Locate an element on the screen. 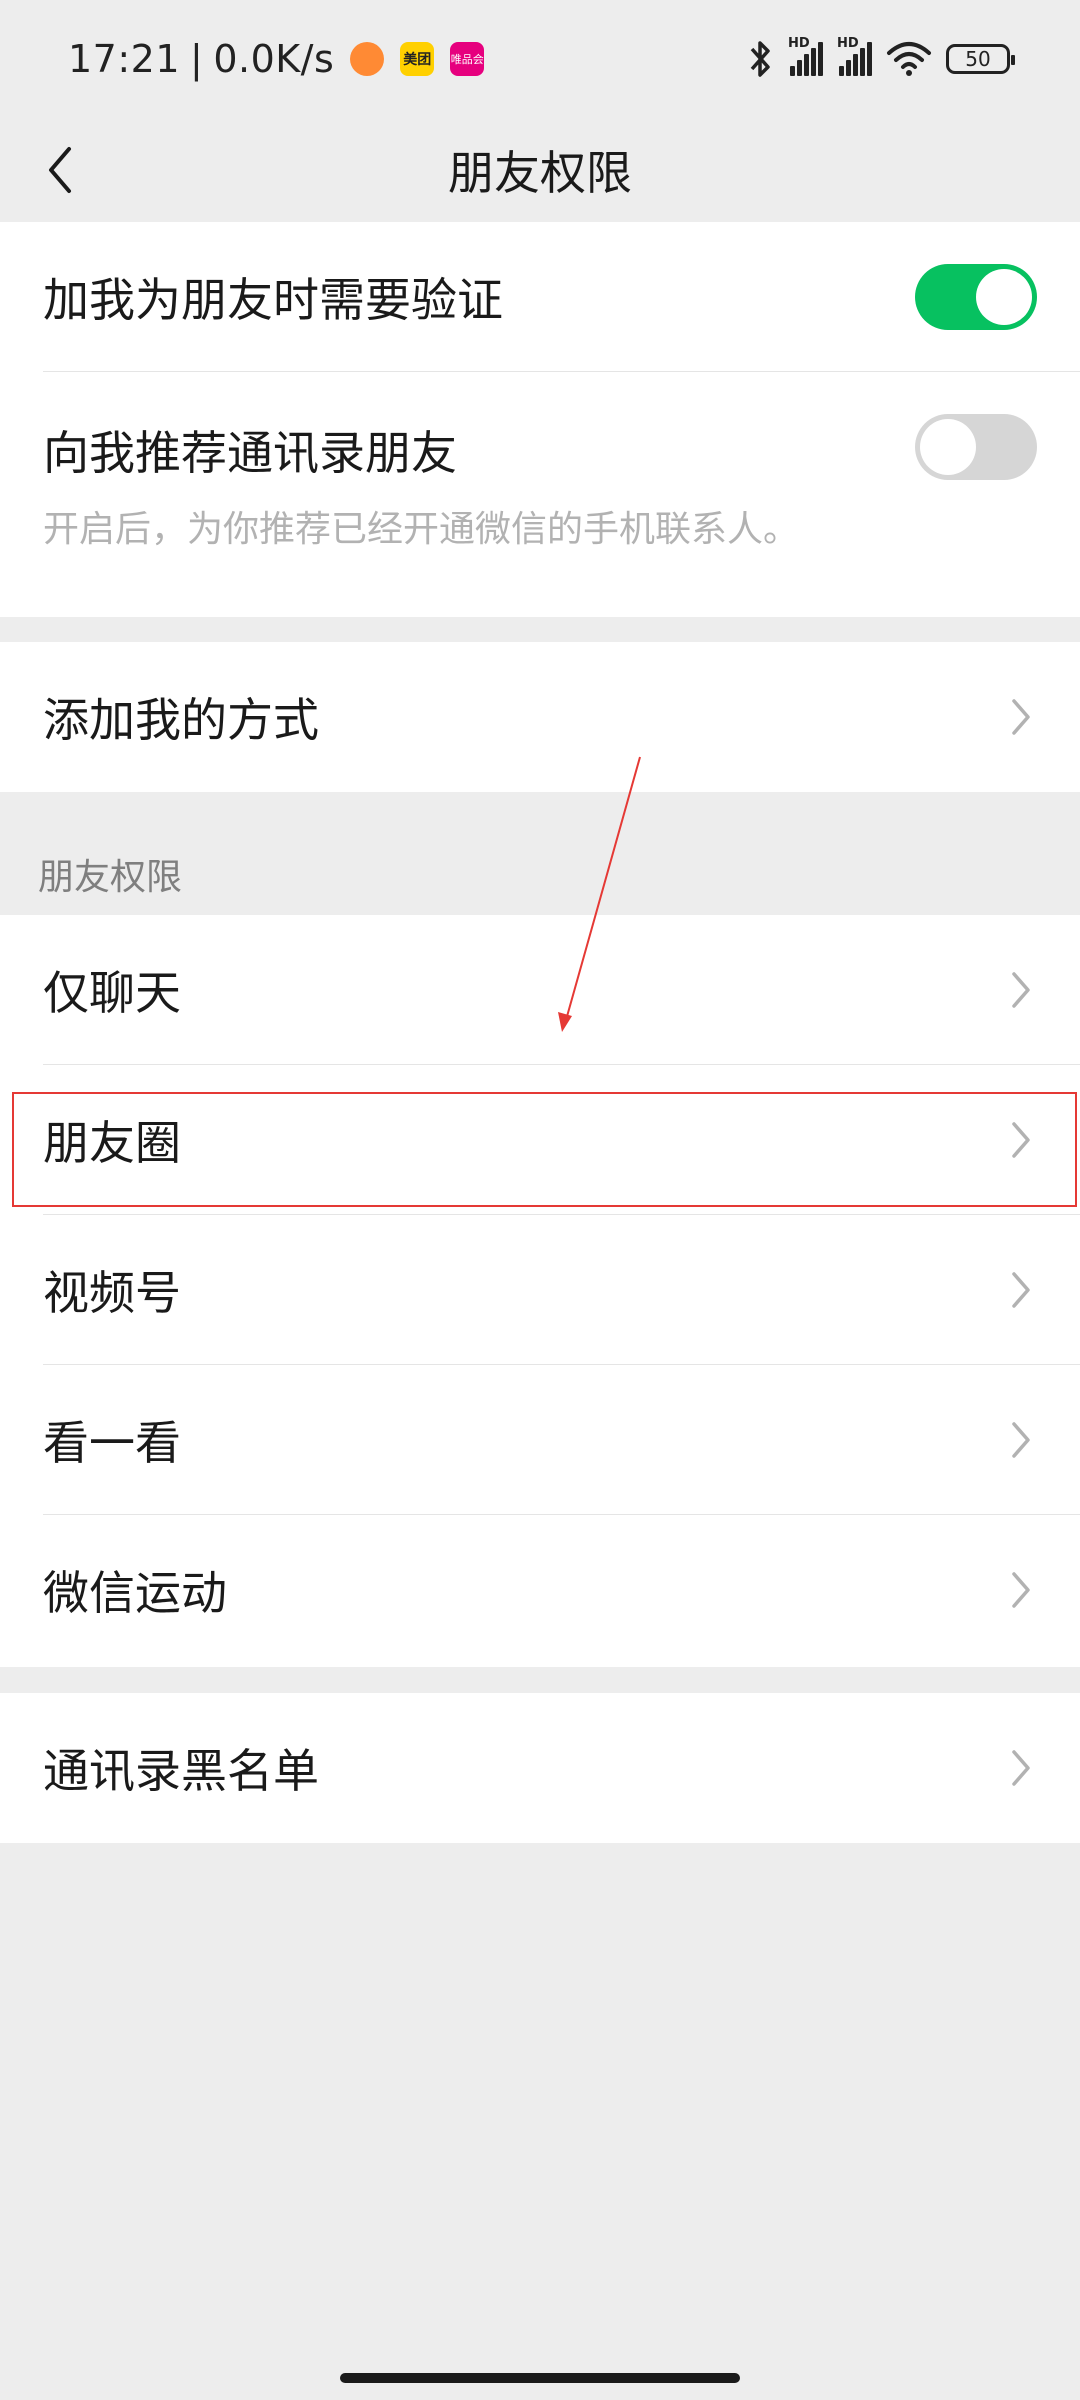  verify-friend-row: 加我为朋友时需要验证 is located at coordinates (540, 297).